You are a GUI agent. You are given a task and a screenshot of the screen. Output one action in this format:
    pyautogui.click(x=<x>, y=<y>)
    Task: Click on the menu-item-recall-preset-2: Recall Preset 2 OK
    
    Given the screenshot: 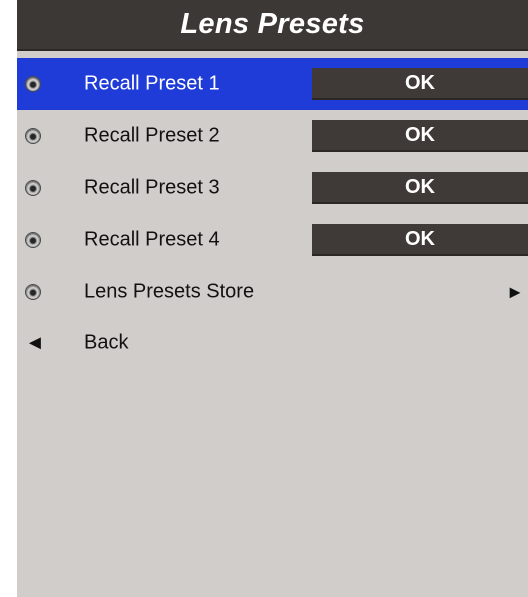 What is the action you would take?
    pyautogui.click(x=272, y=136)
    